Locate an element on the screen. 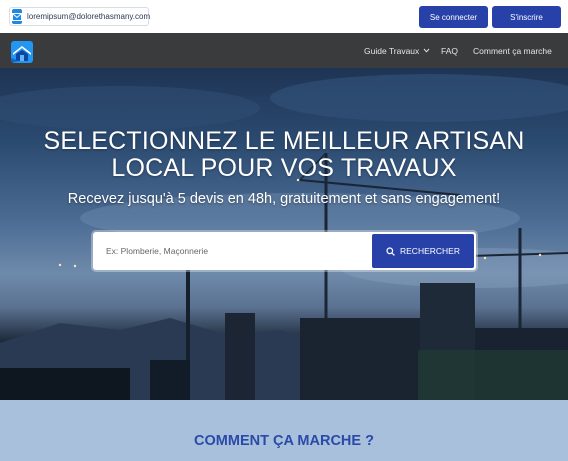 This screenshot has width=568, height=461. search-input is located at coordinates (232, 251).